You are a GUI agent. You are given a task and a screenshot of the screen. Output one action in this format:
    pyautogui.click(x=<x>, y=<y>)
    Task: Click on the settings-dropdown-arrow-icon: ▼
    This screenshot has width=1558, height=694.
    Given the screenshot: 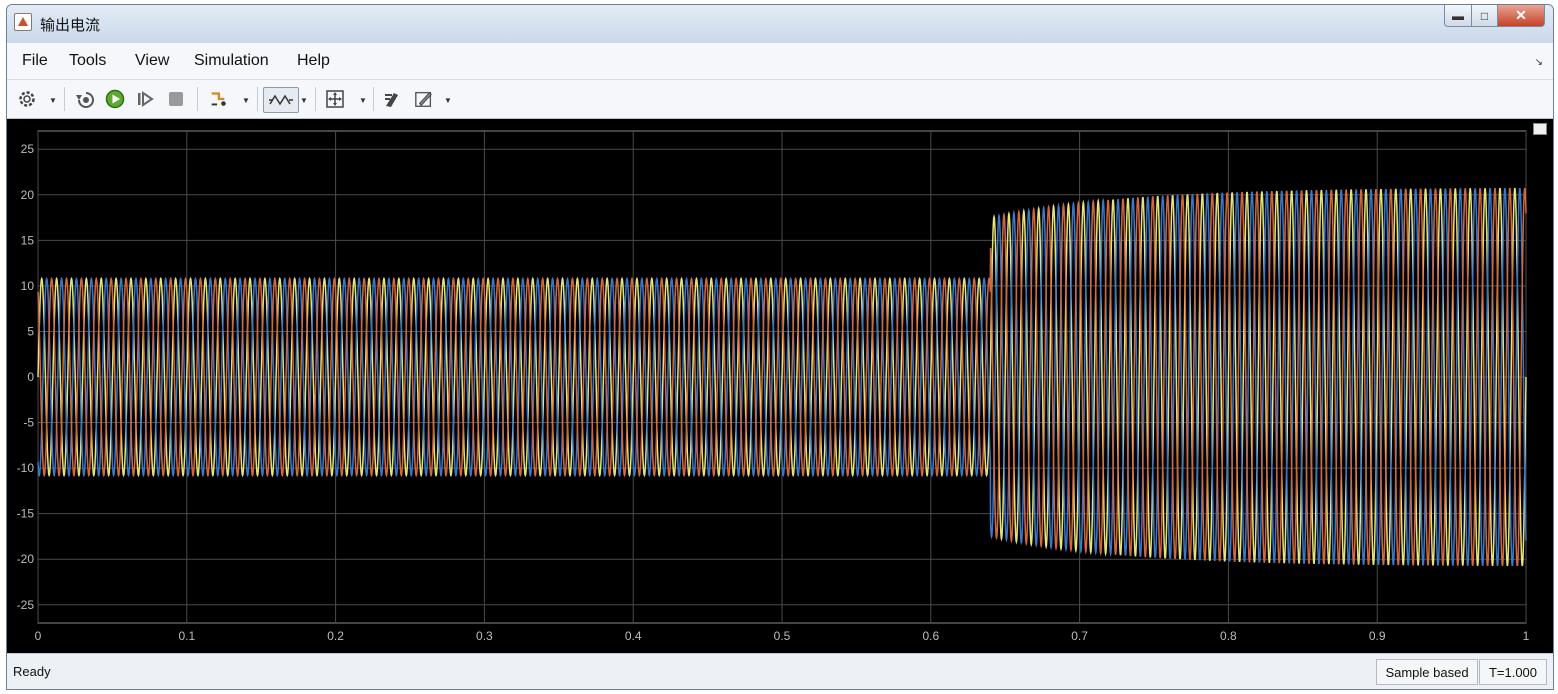 What is the action you would take?
    pyautogui.click(x=53, y=100)
    